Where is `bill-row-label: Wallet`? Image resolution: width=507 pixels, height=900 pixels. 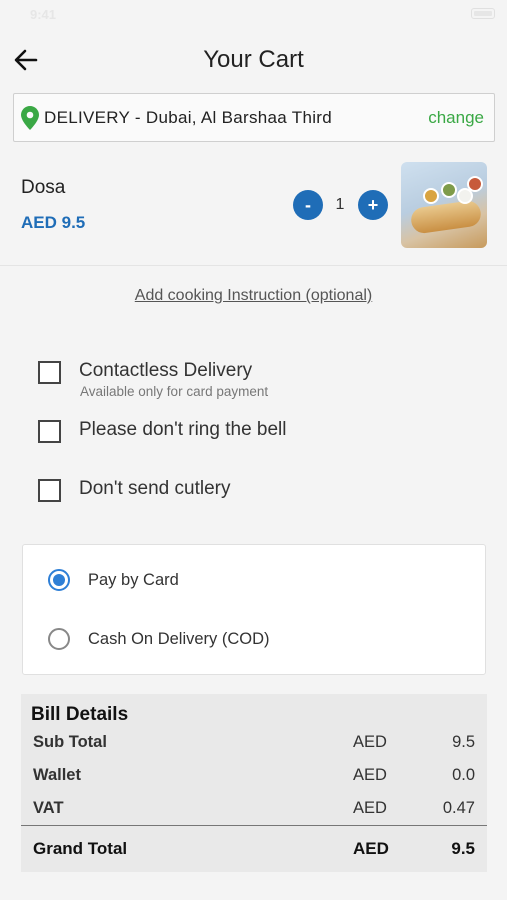
bill-row-label: Wallet is located at coordinates (57, 775).